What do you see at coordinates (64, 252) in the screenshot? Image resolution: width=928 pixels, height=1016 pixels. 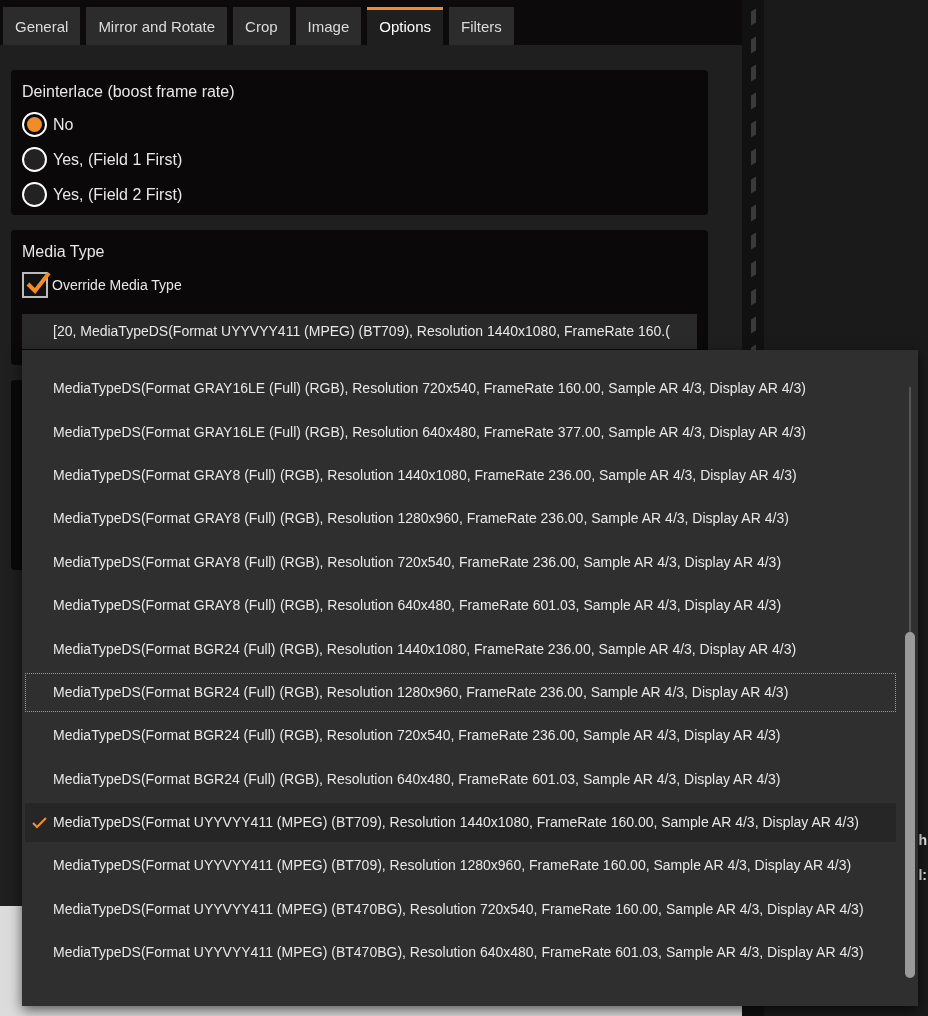 I see `section-title: Media Type` at bounding box center [64, 252].